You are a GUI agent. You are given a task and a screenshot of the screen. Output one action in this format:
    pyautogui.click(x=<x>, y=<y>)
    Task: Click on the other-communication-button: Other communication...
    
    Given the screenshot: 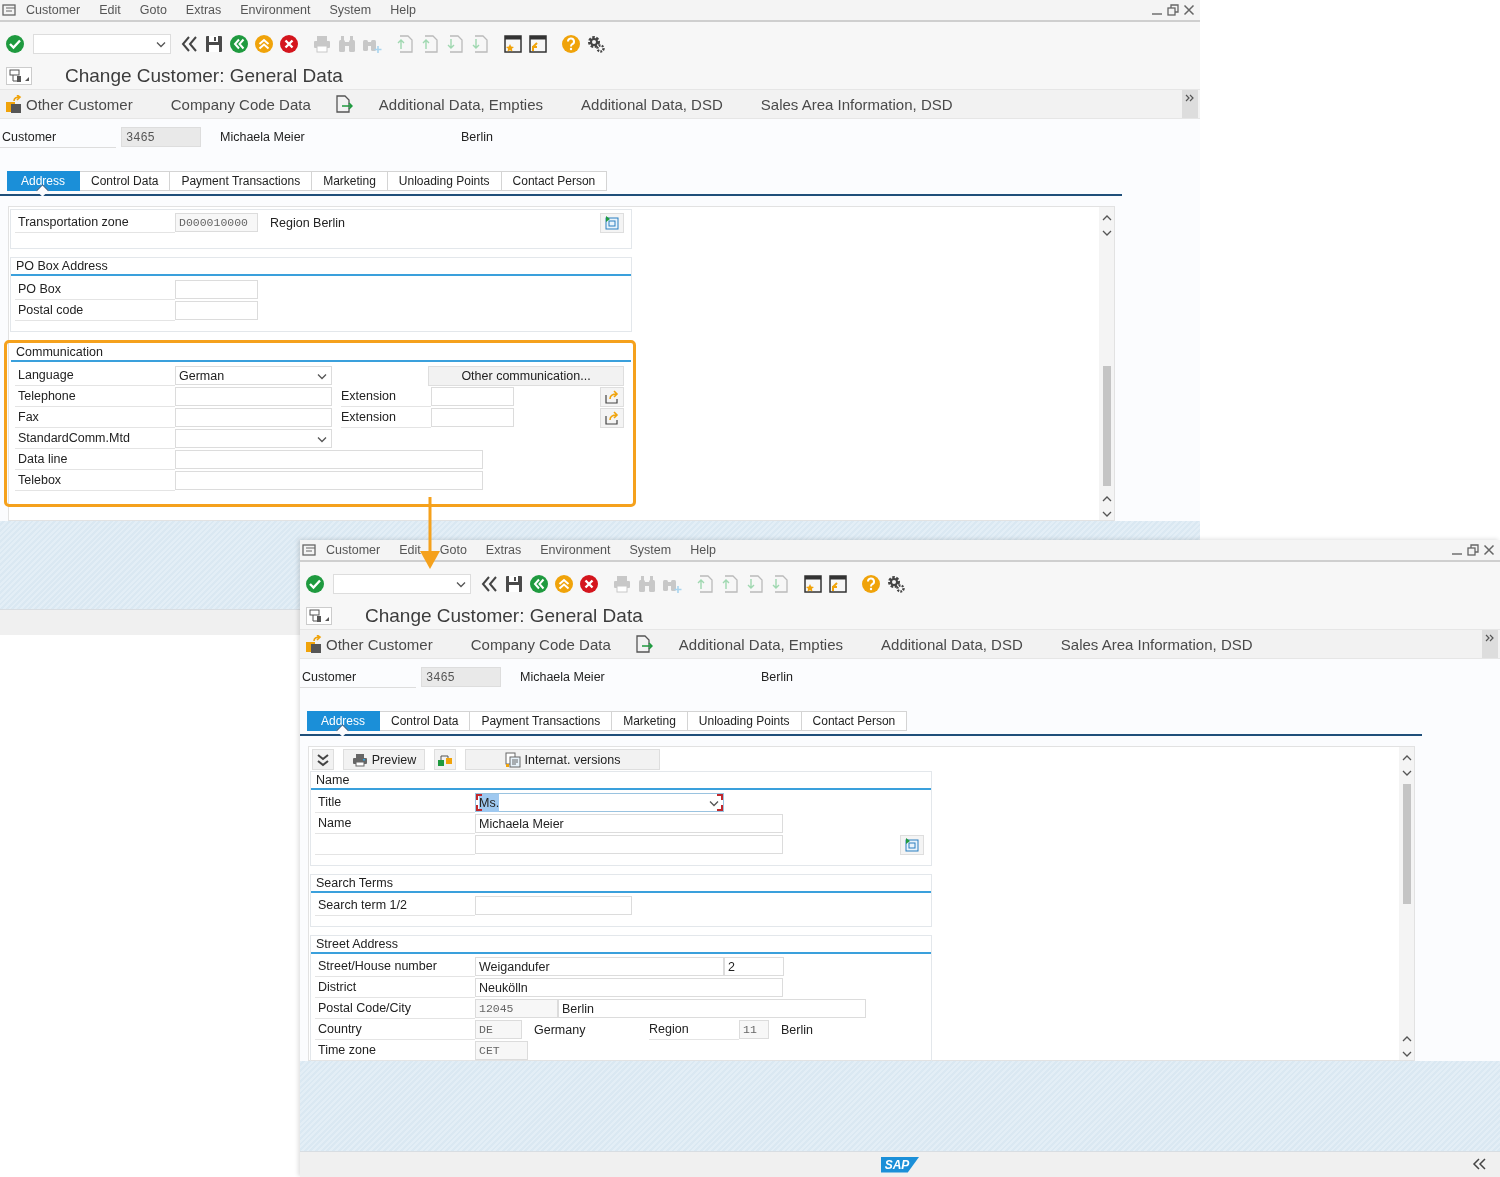 What is the action you would take?
    pyautogui.click(x=526, y=375)
    